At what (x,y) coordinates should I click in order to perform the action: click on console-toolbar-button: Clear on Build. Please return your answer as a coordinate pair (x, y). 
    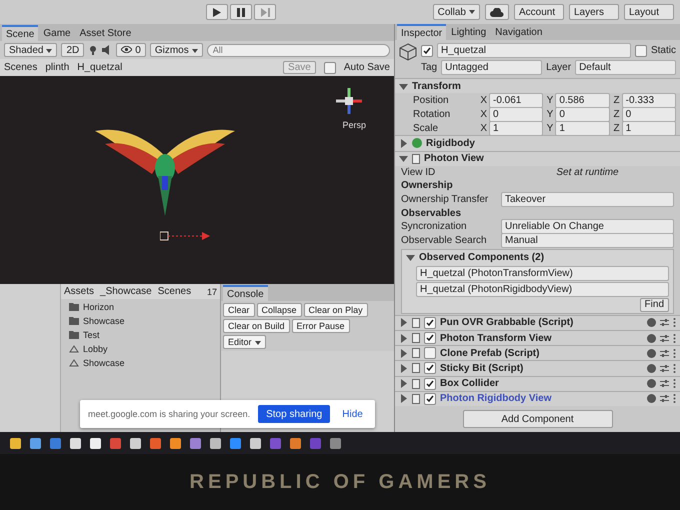
    Looking at the image, I should click on (256, 326).